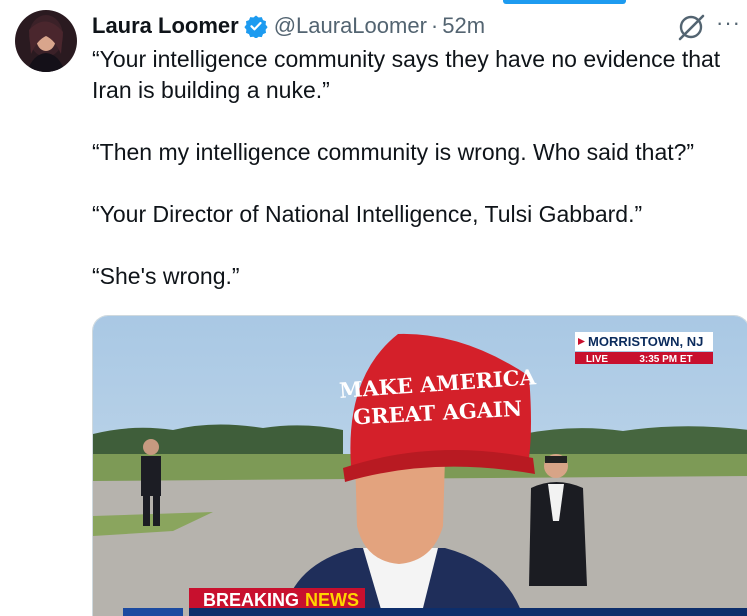  I want to click on location-label: MORRISTOWN, NJ, so click(645, 341).